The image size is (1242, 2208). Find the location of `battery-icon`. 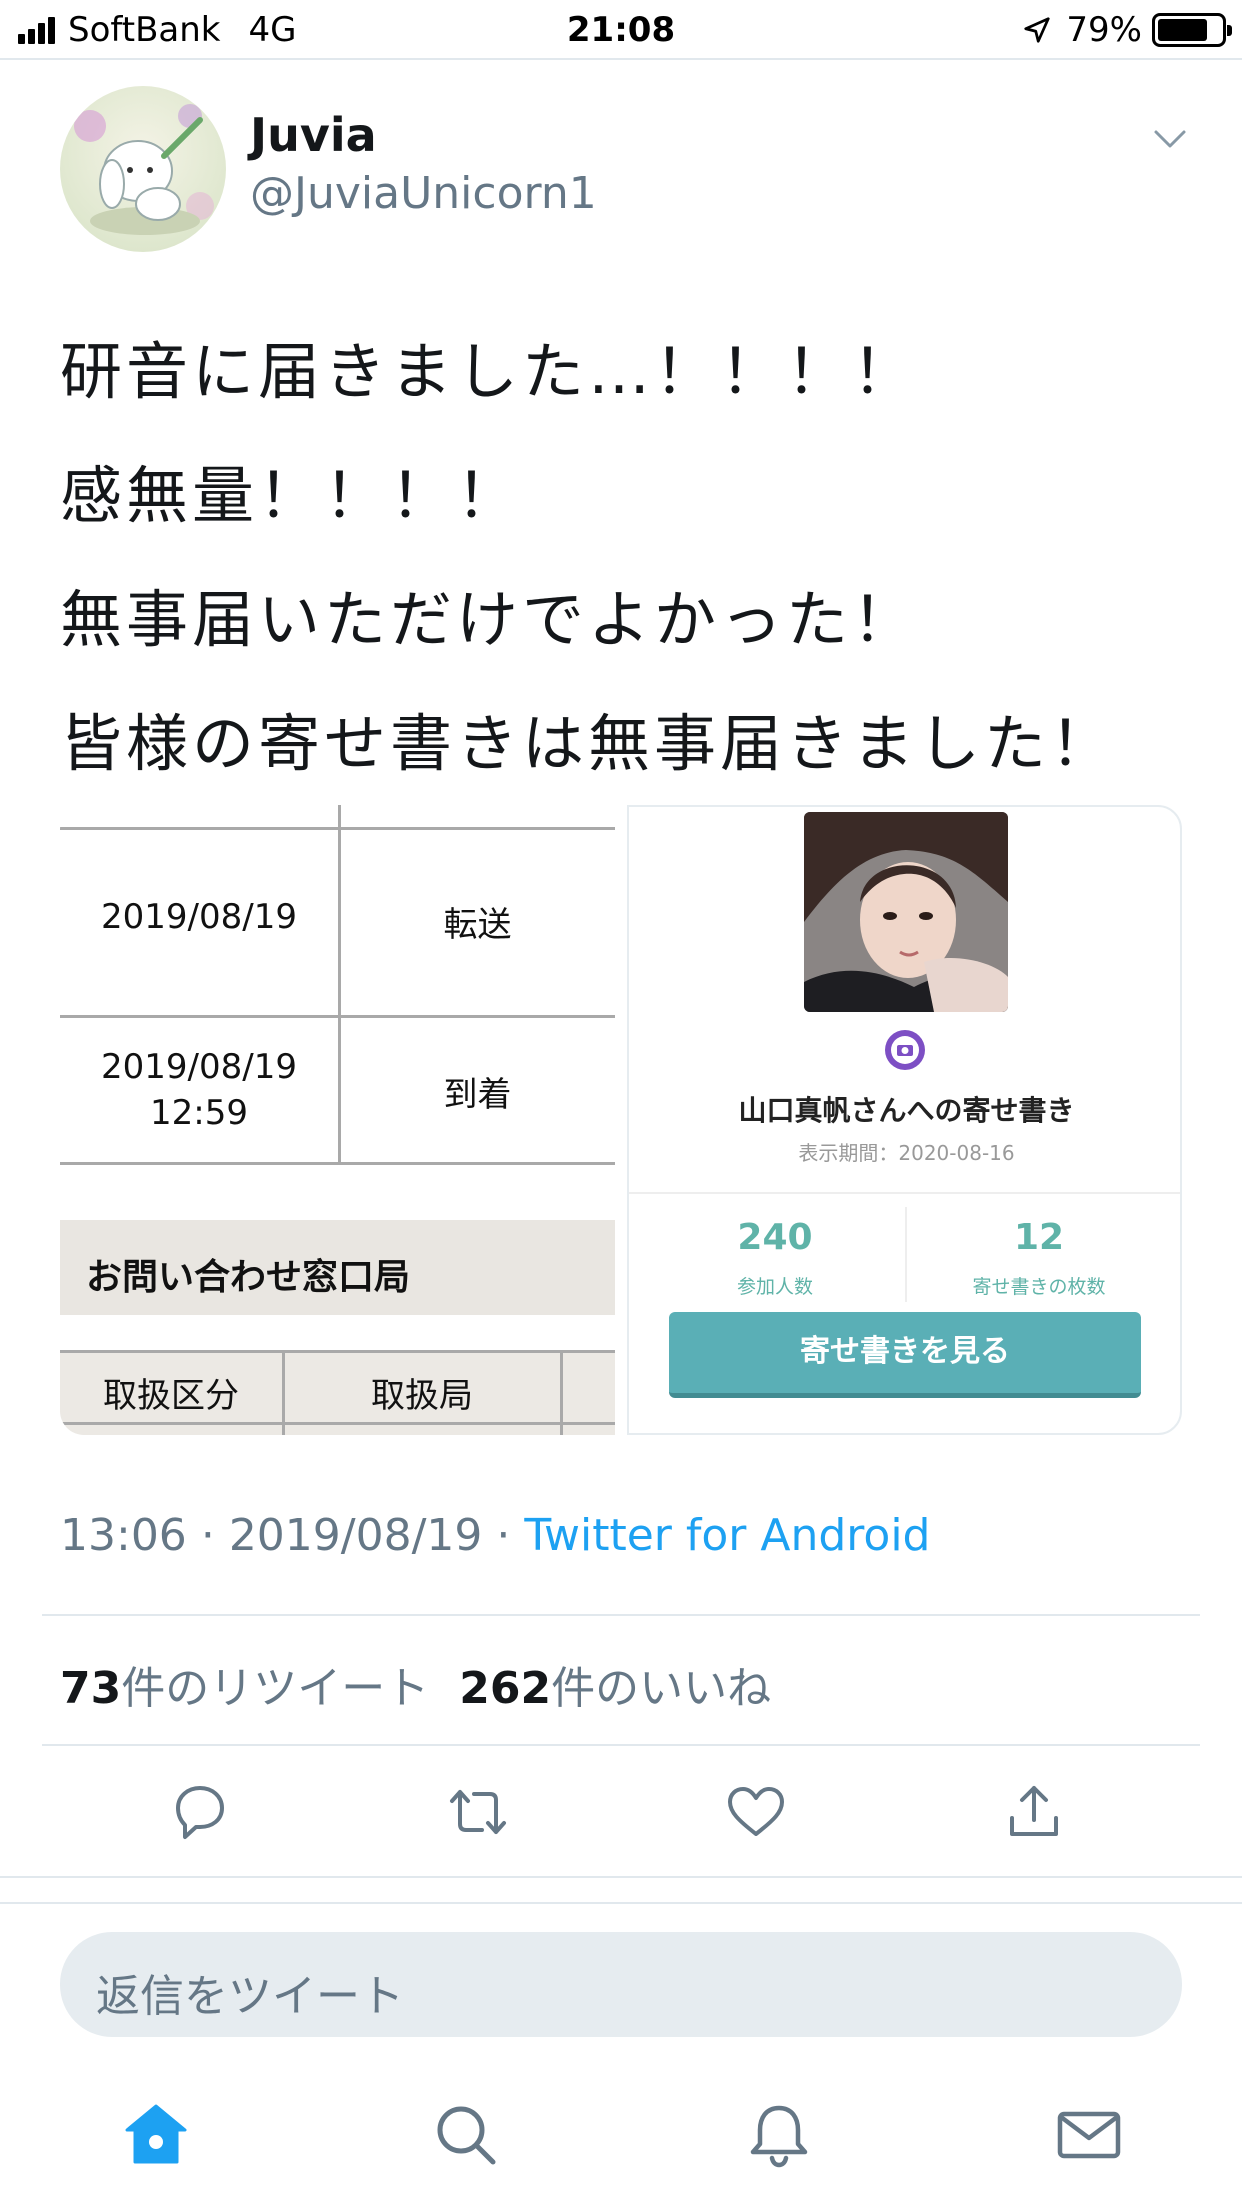

battery-icon is located at coordinates (1192, 30).